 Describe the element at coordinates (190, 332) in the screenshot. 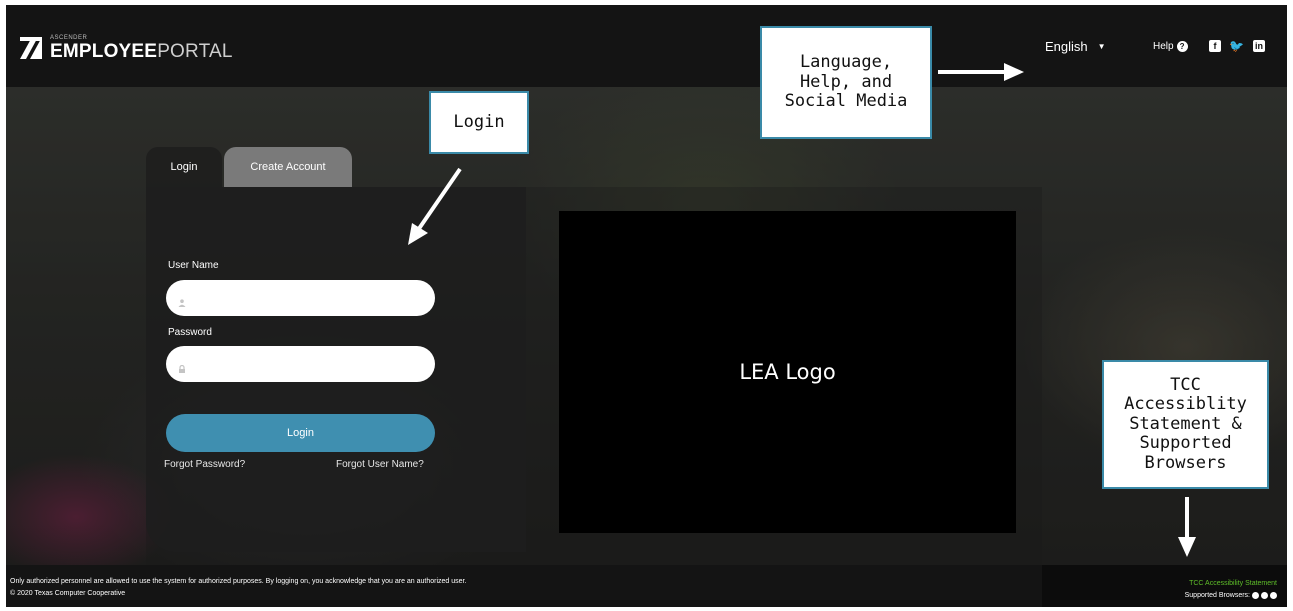

I see `password-label: Password` at that location.